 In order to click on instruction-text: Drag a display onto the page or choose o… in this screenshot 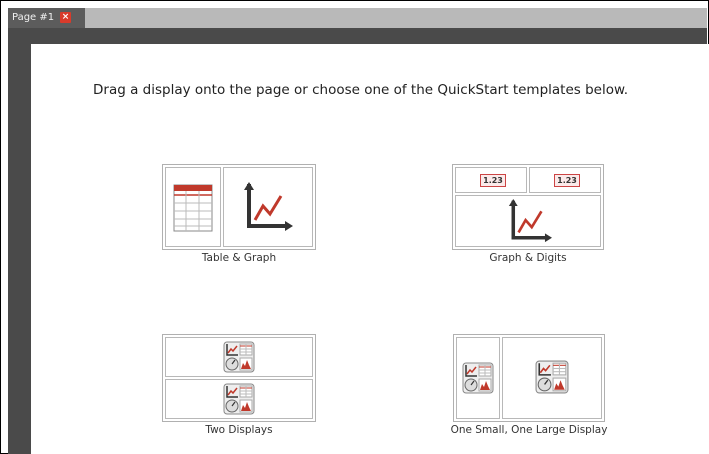, I will do `click(361, 90)`.